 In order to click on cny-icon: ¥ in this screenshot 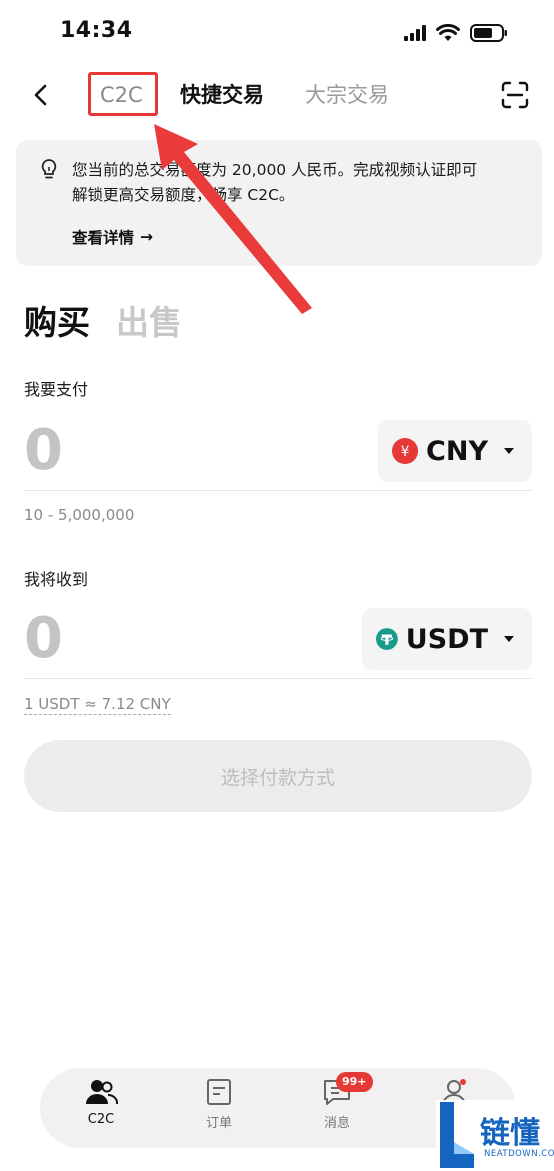, I will do `click(405, 451)`.